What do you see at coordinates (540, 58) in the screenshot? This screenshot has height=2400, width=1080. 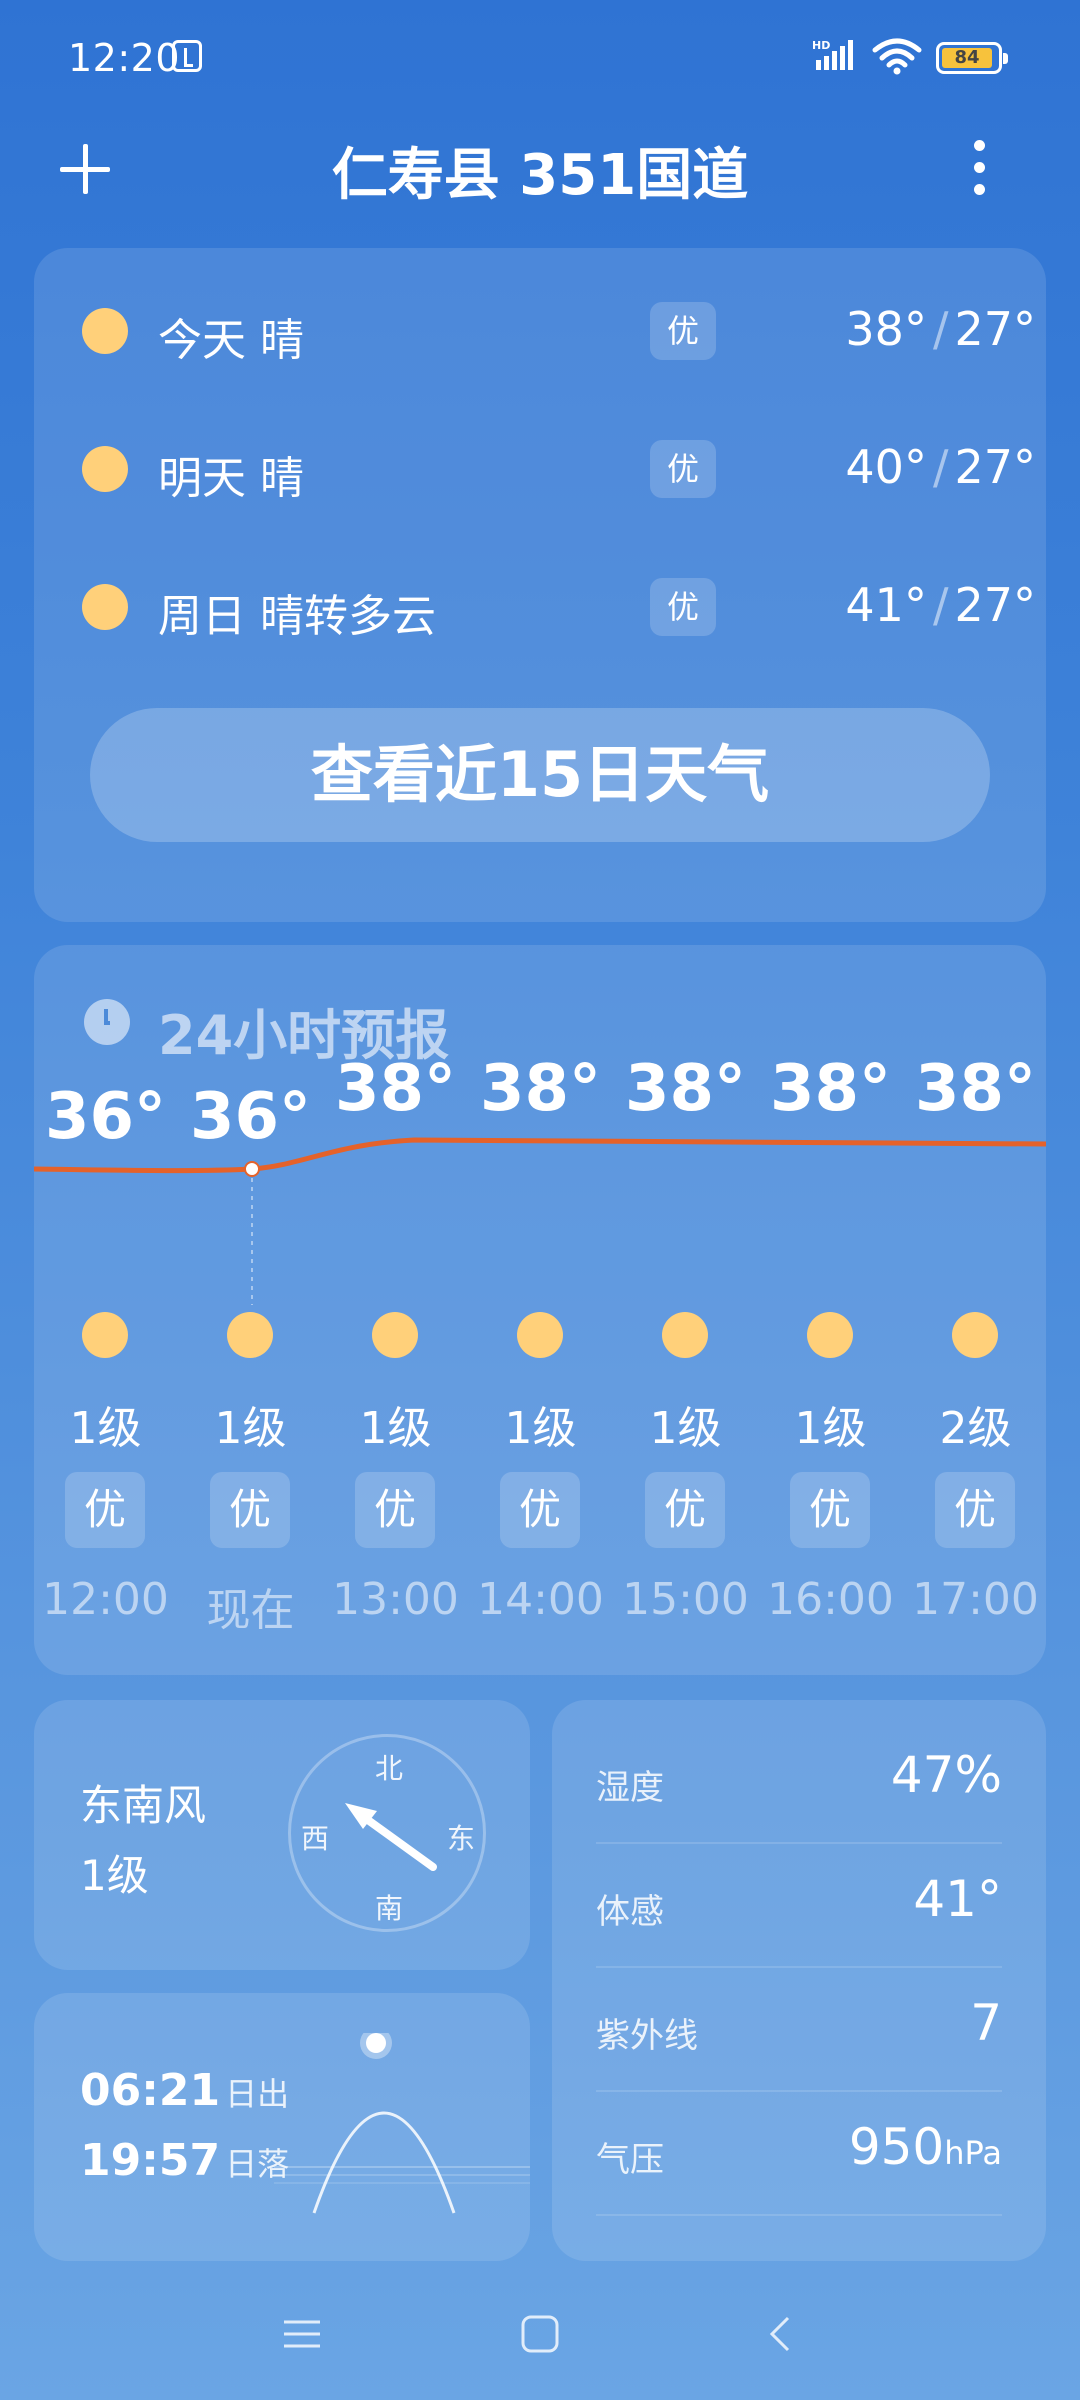 I see `status-bar: 12:20 HD 84` at bounding box center [540, 58].